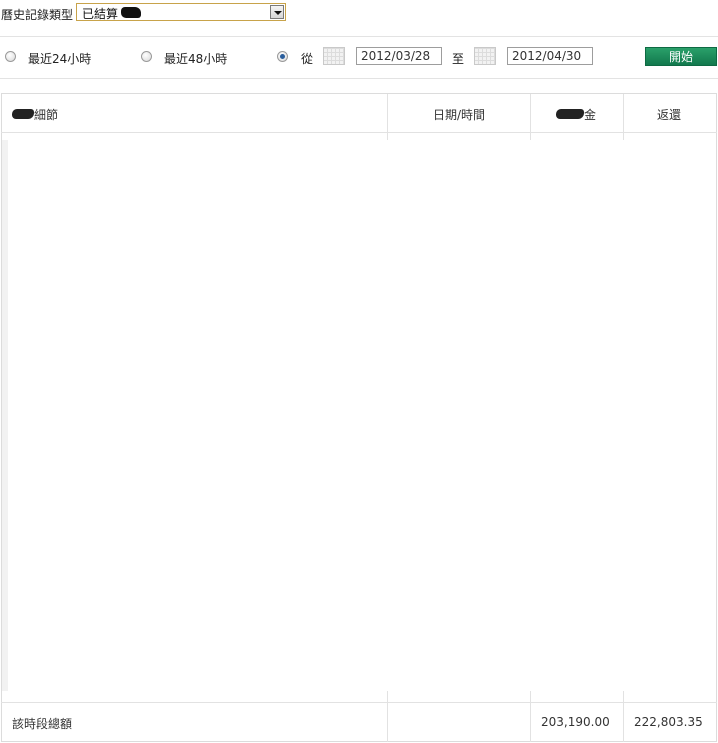  I want to click on radio-last-24h, so click(10, 56).